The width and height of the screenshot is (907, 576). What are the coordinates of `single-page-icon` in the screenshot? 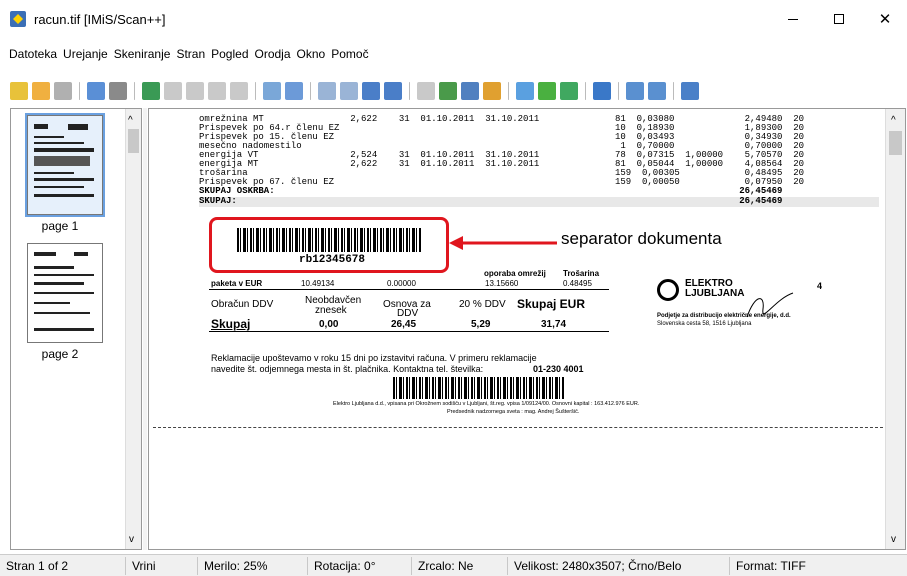 It's located at (635, 91).